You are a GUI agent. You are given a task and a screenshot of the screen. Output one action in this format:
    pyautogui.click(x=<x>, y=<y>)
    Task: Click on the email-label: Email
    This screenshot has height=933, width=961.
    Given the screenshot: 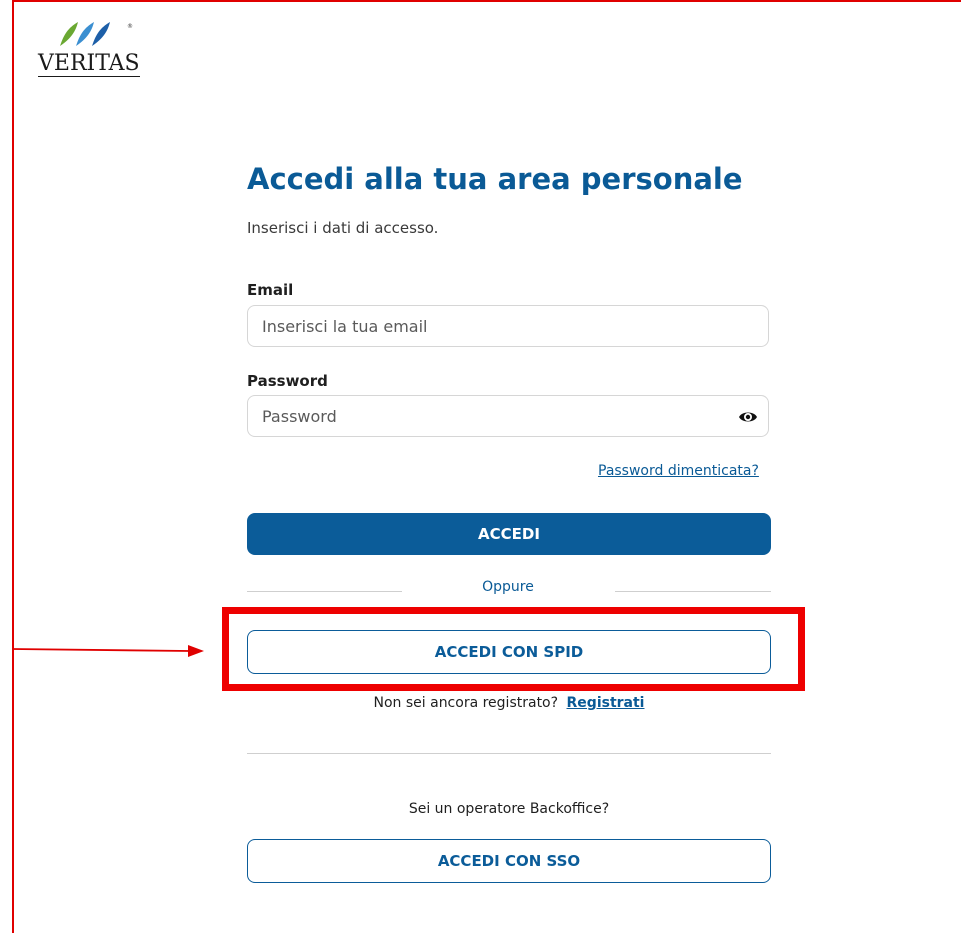 What is the action you would take?
    pyautogui.click(x=270, y=290)
    